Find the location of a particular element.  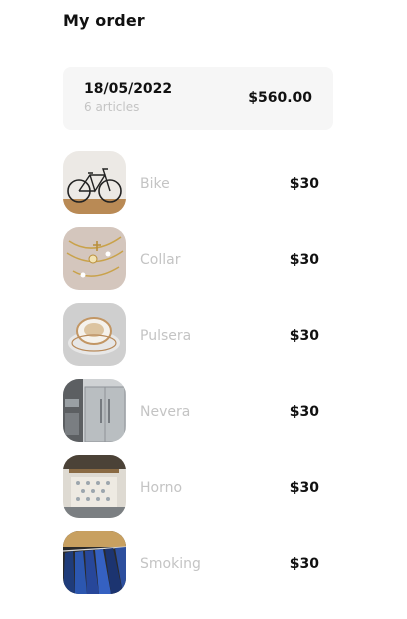

item-name: Nevera is located at coordinates (165, 412).